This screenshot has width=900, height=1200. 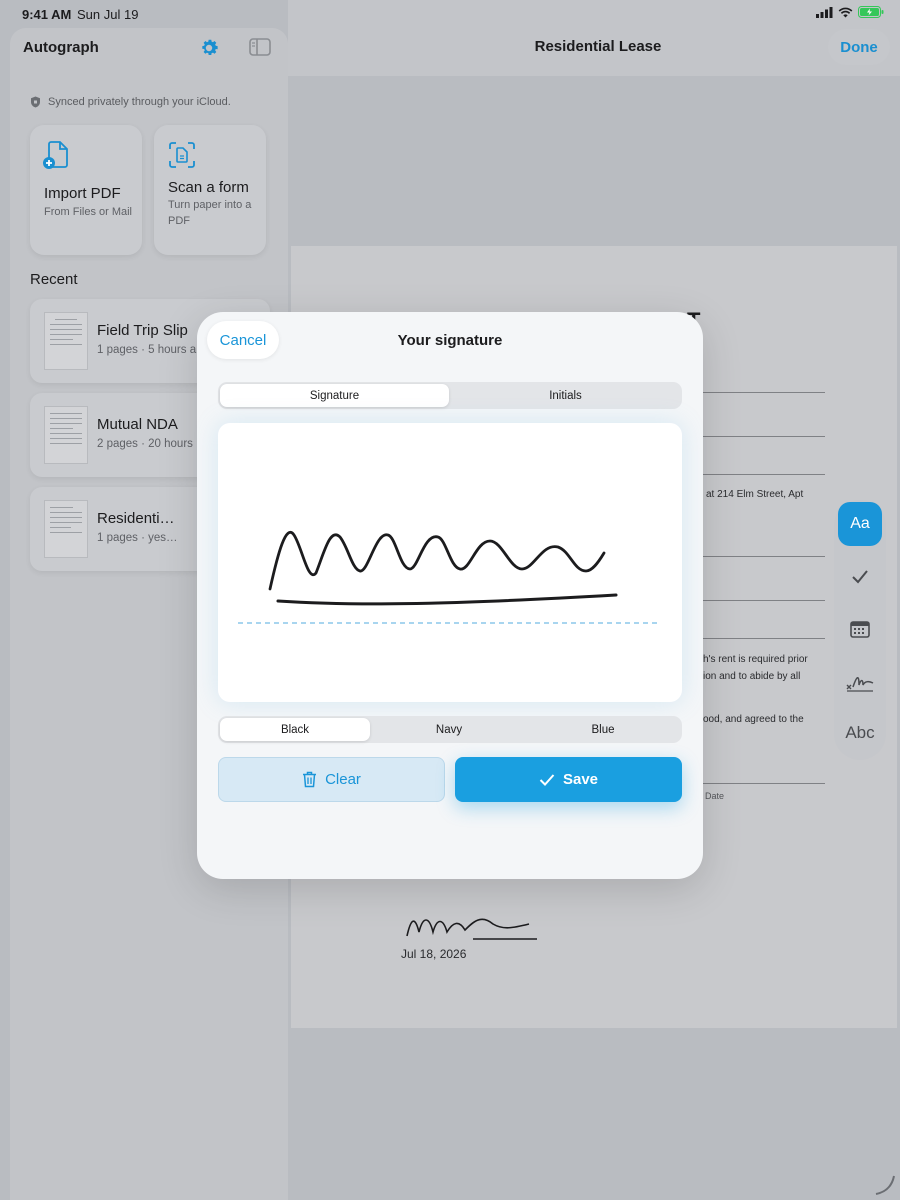 I want to click on tab-signature: Signature, so click(x=334, y=395).